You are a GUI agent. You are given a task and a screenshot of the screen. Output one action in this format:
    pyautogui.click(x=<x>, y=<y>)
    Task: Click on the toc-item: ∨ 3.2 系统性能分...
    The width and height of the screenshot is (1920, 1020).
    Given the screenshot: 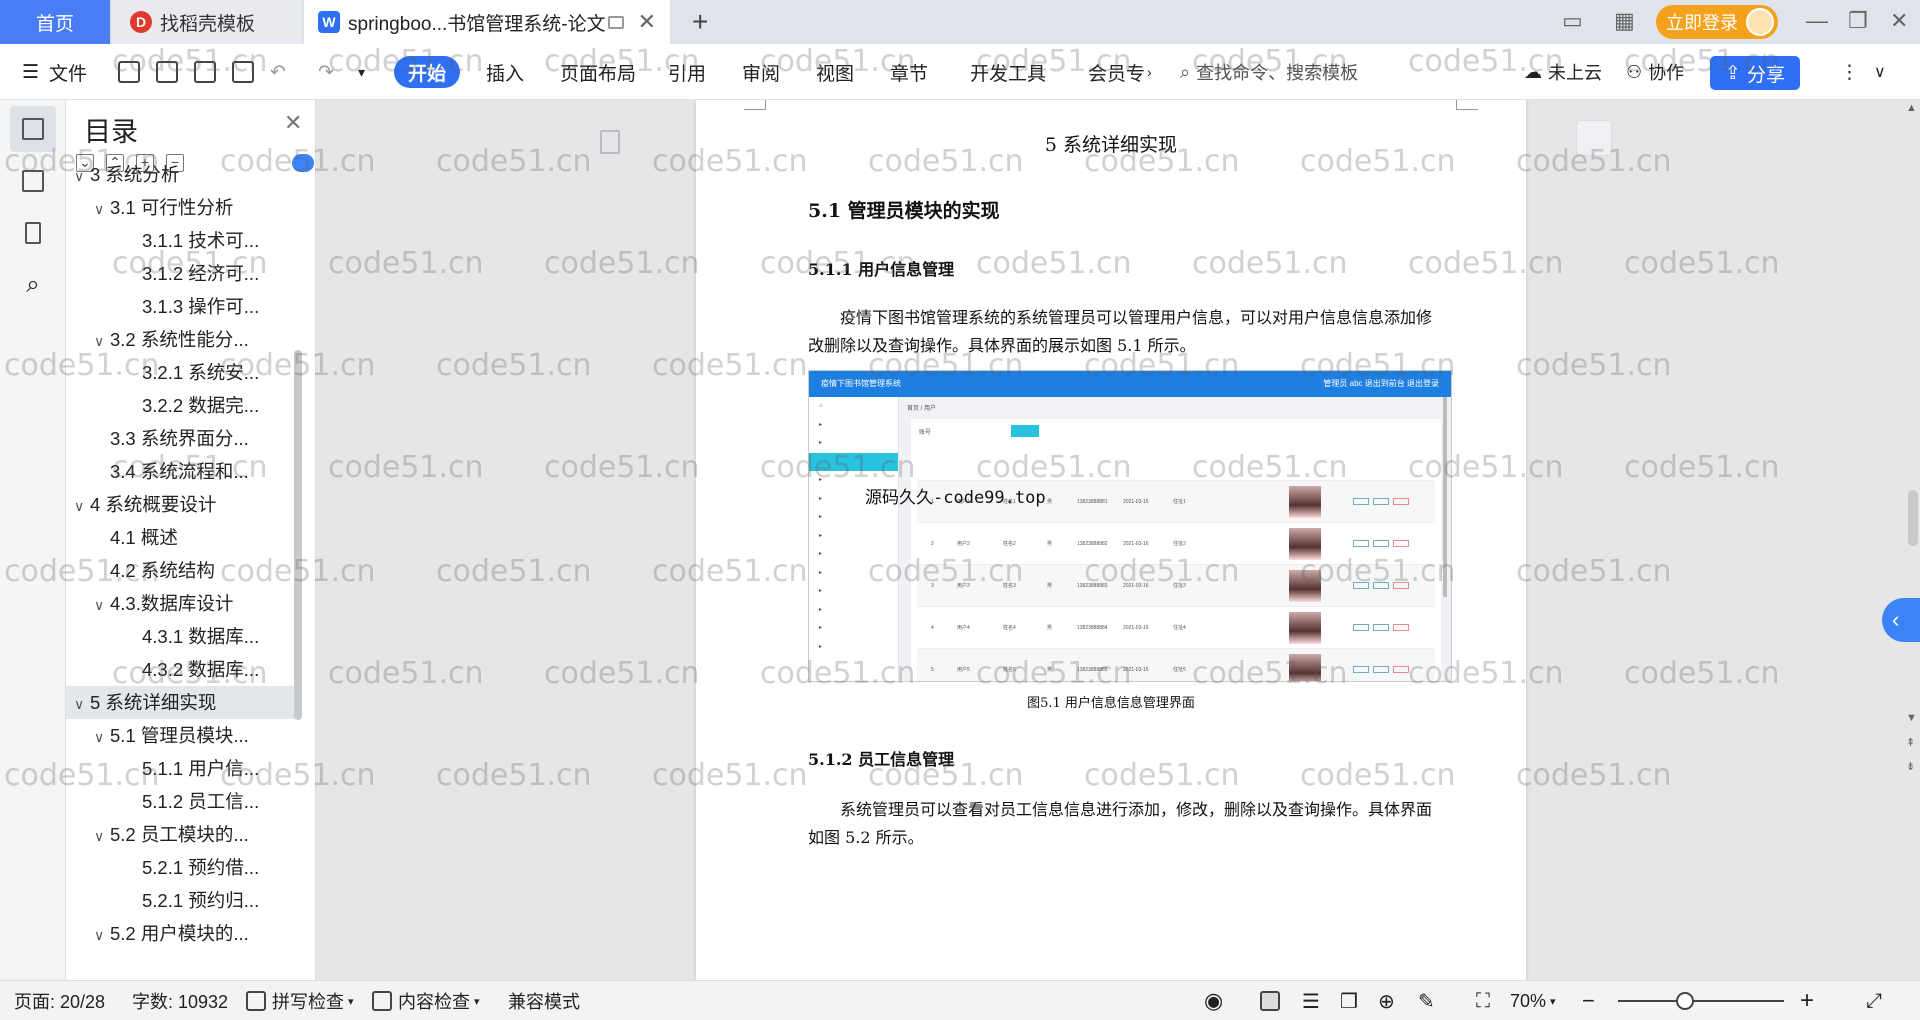 What is the action you would take?
    pyautogui.click(x=182, y=339)
    